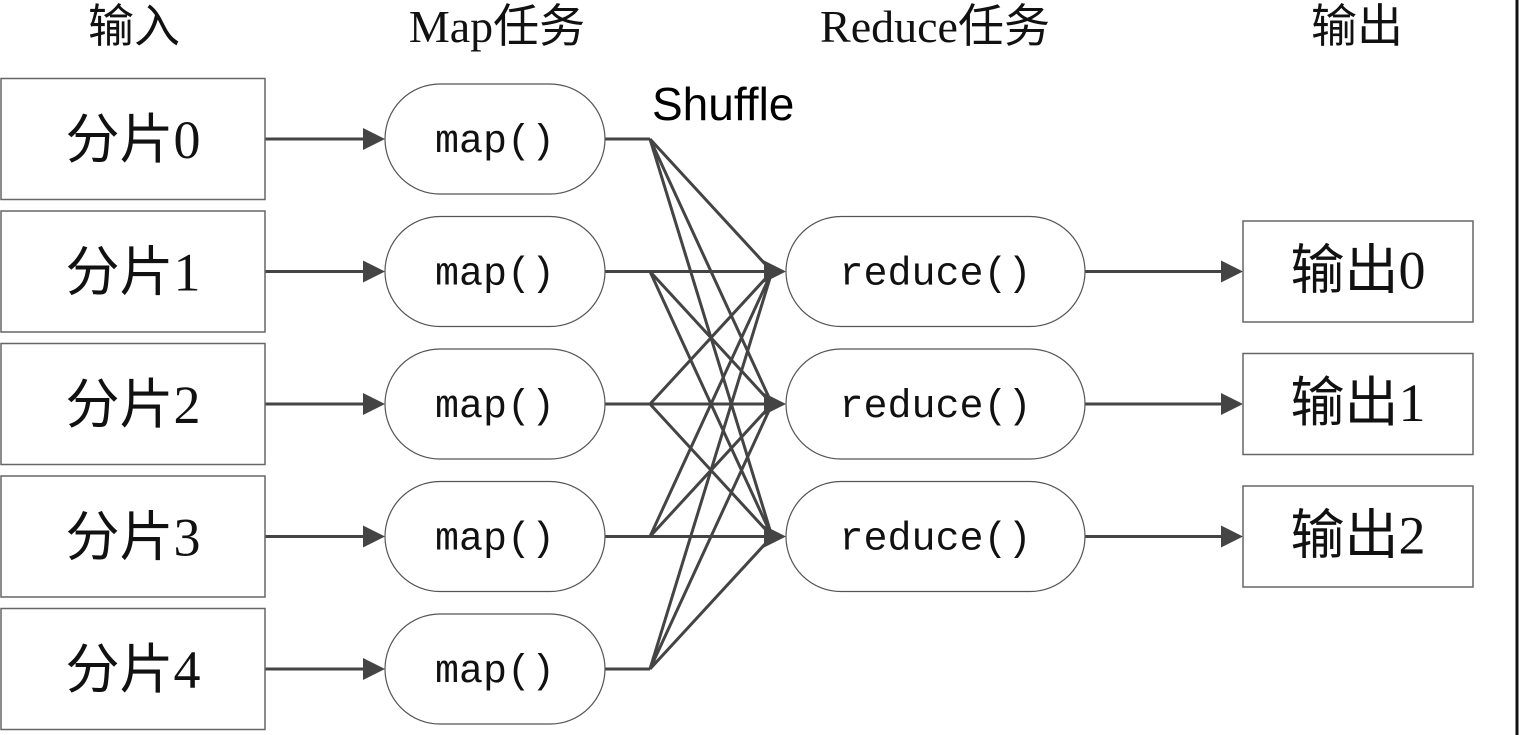 This screenshot has height=735, width=1522. I want to click on map-task-1: map(), so click(495, 271).